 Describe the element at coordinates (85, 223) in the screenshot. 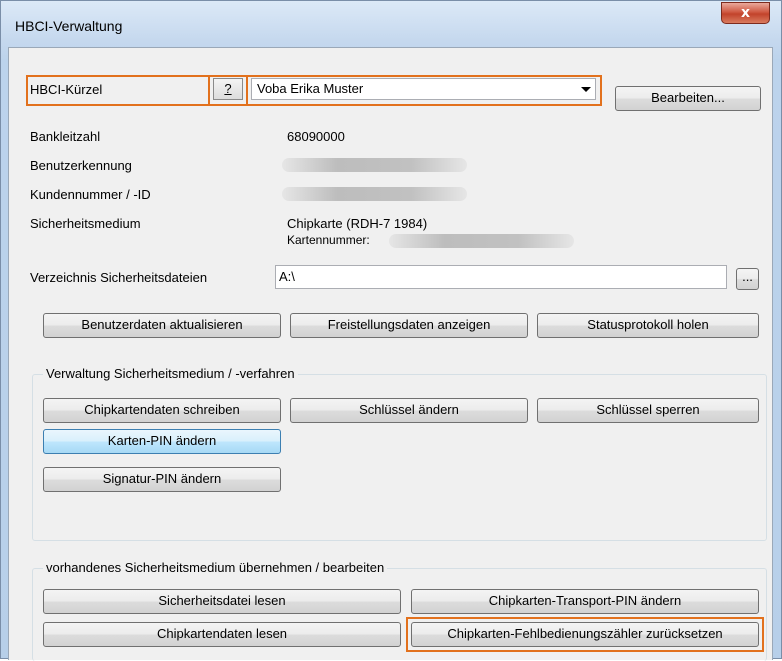

I see `sicherheitsmedium-label: Sicherheitsmedium` at that location.